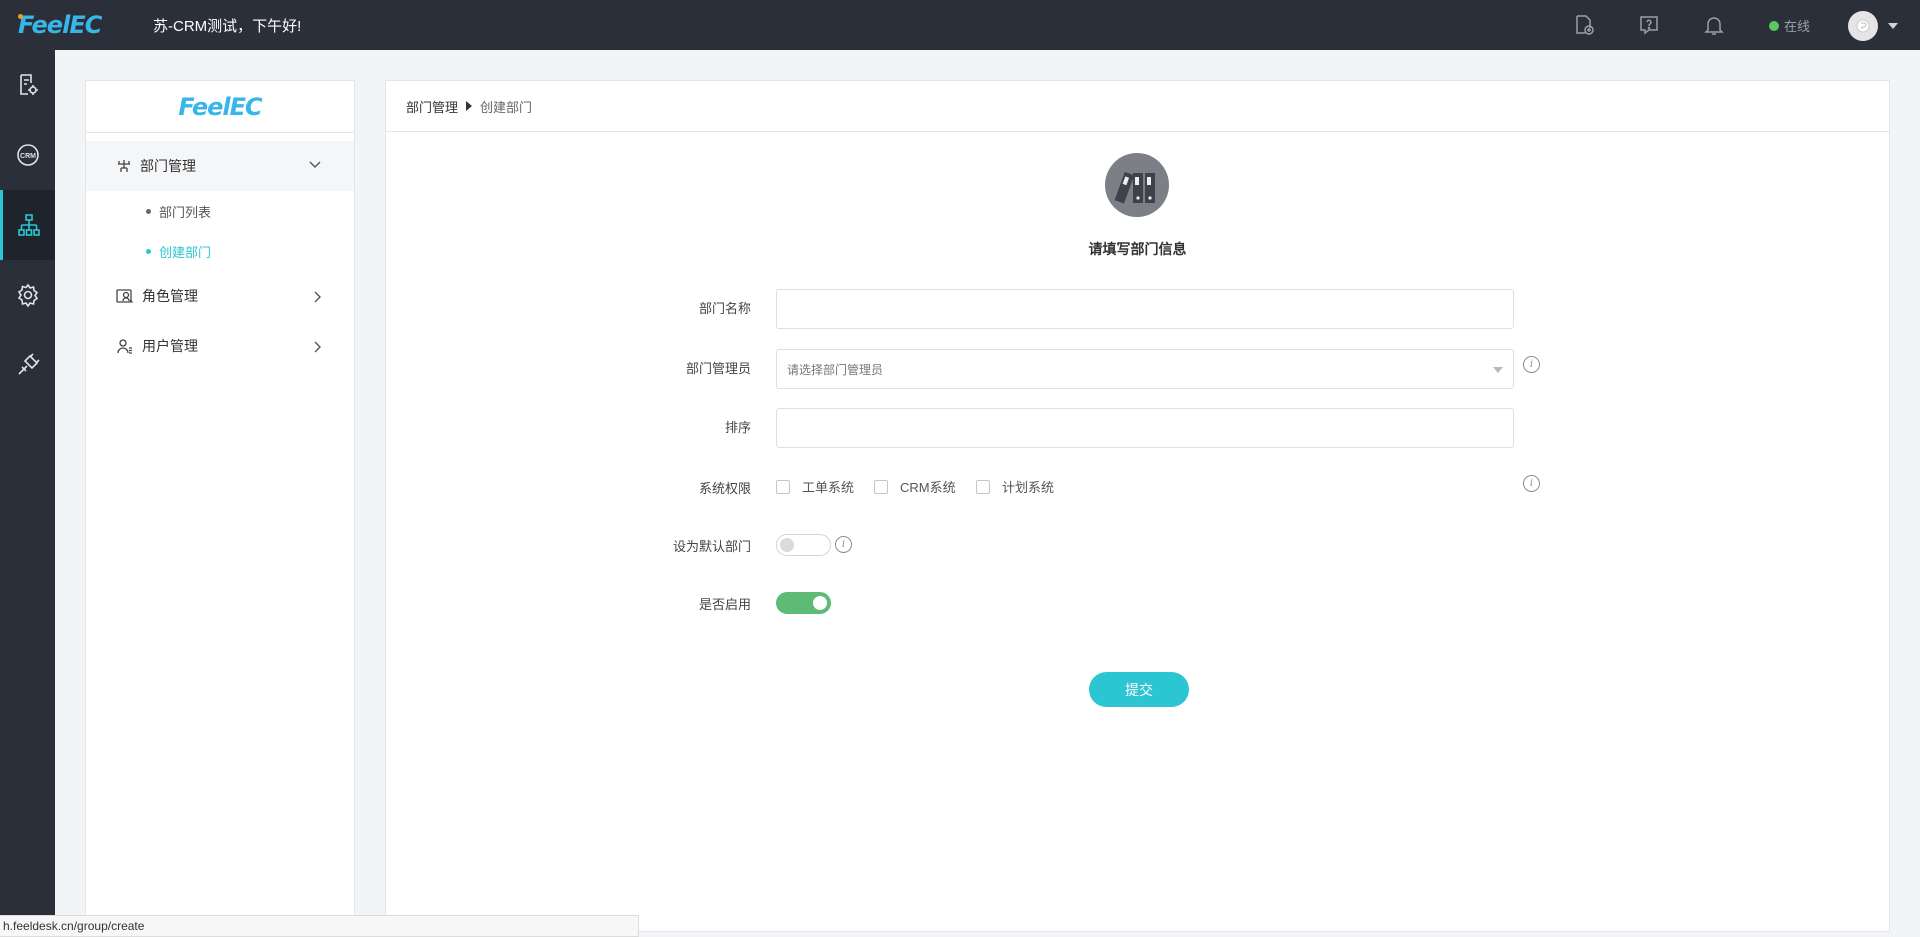 This screenshot has width=1920, height=937. What do you see at coordinates (843, 544) in the screenshot?
I see `default-info-icon: i` at bounding box center [843, 544].